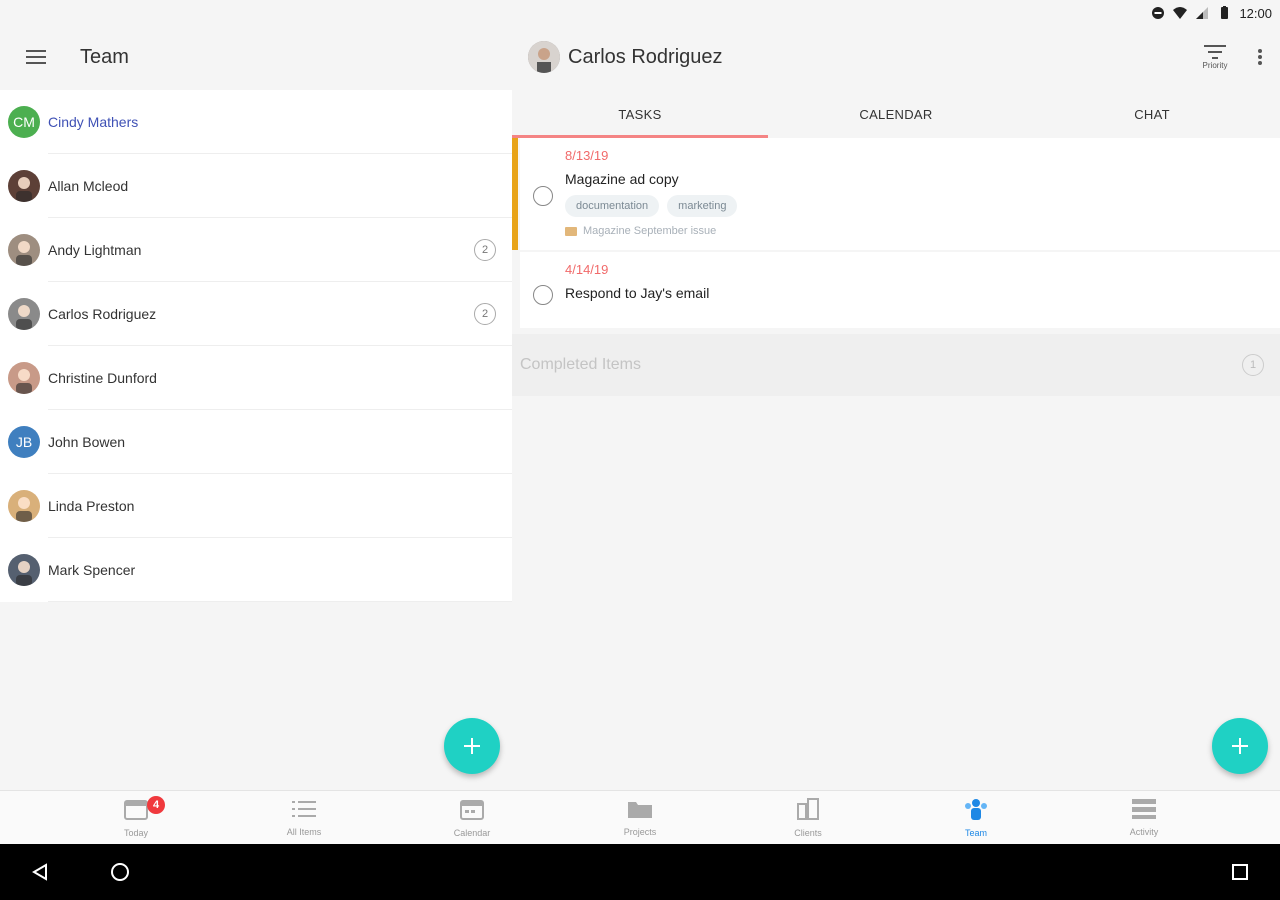 This screenshot has height=900, width=1280. Describe the element at coordinates (1144, 832) in the screenshot. I see `nav-label: Activity` at that location.